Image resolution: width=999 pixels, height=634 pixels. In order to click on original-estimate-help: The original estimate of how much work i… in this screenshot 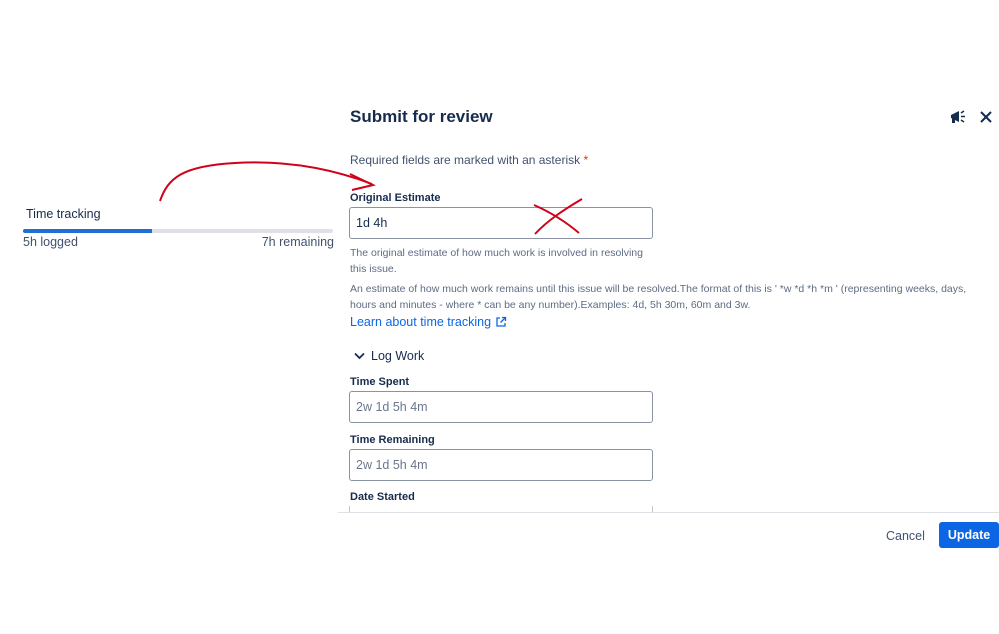, I will do `click(496, 261)`.